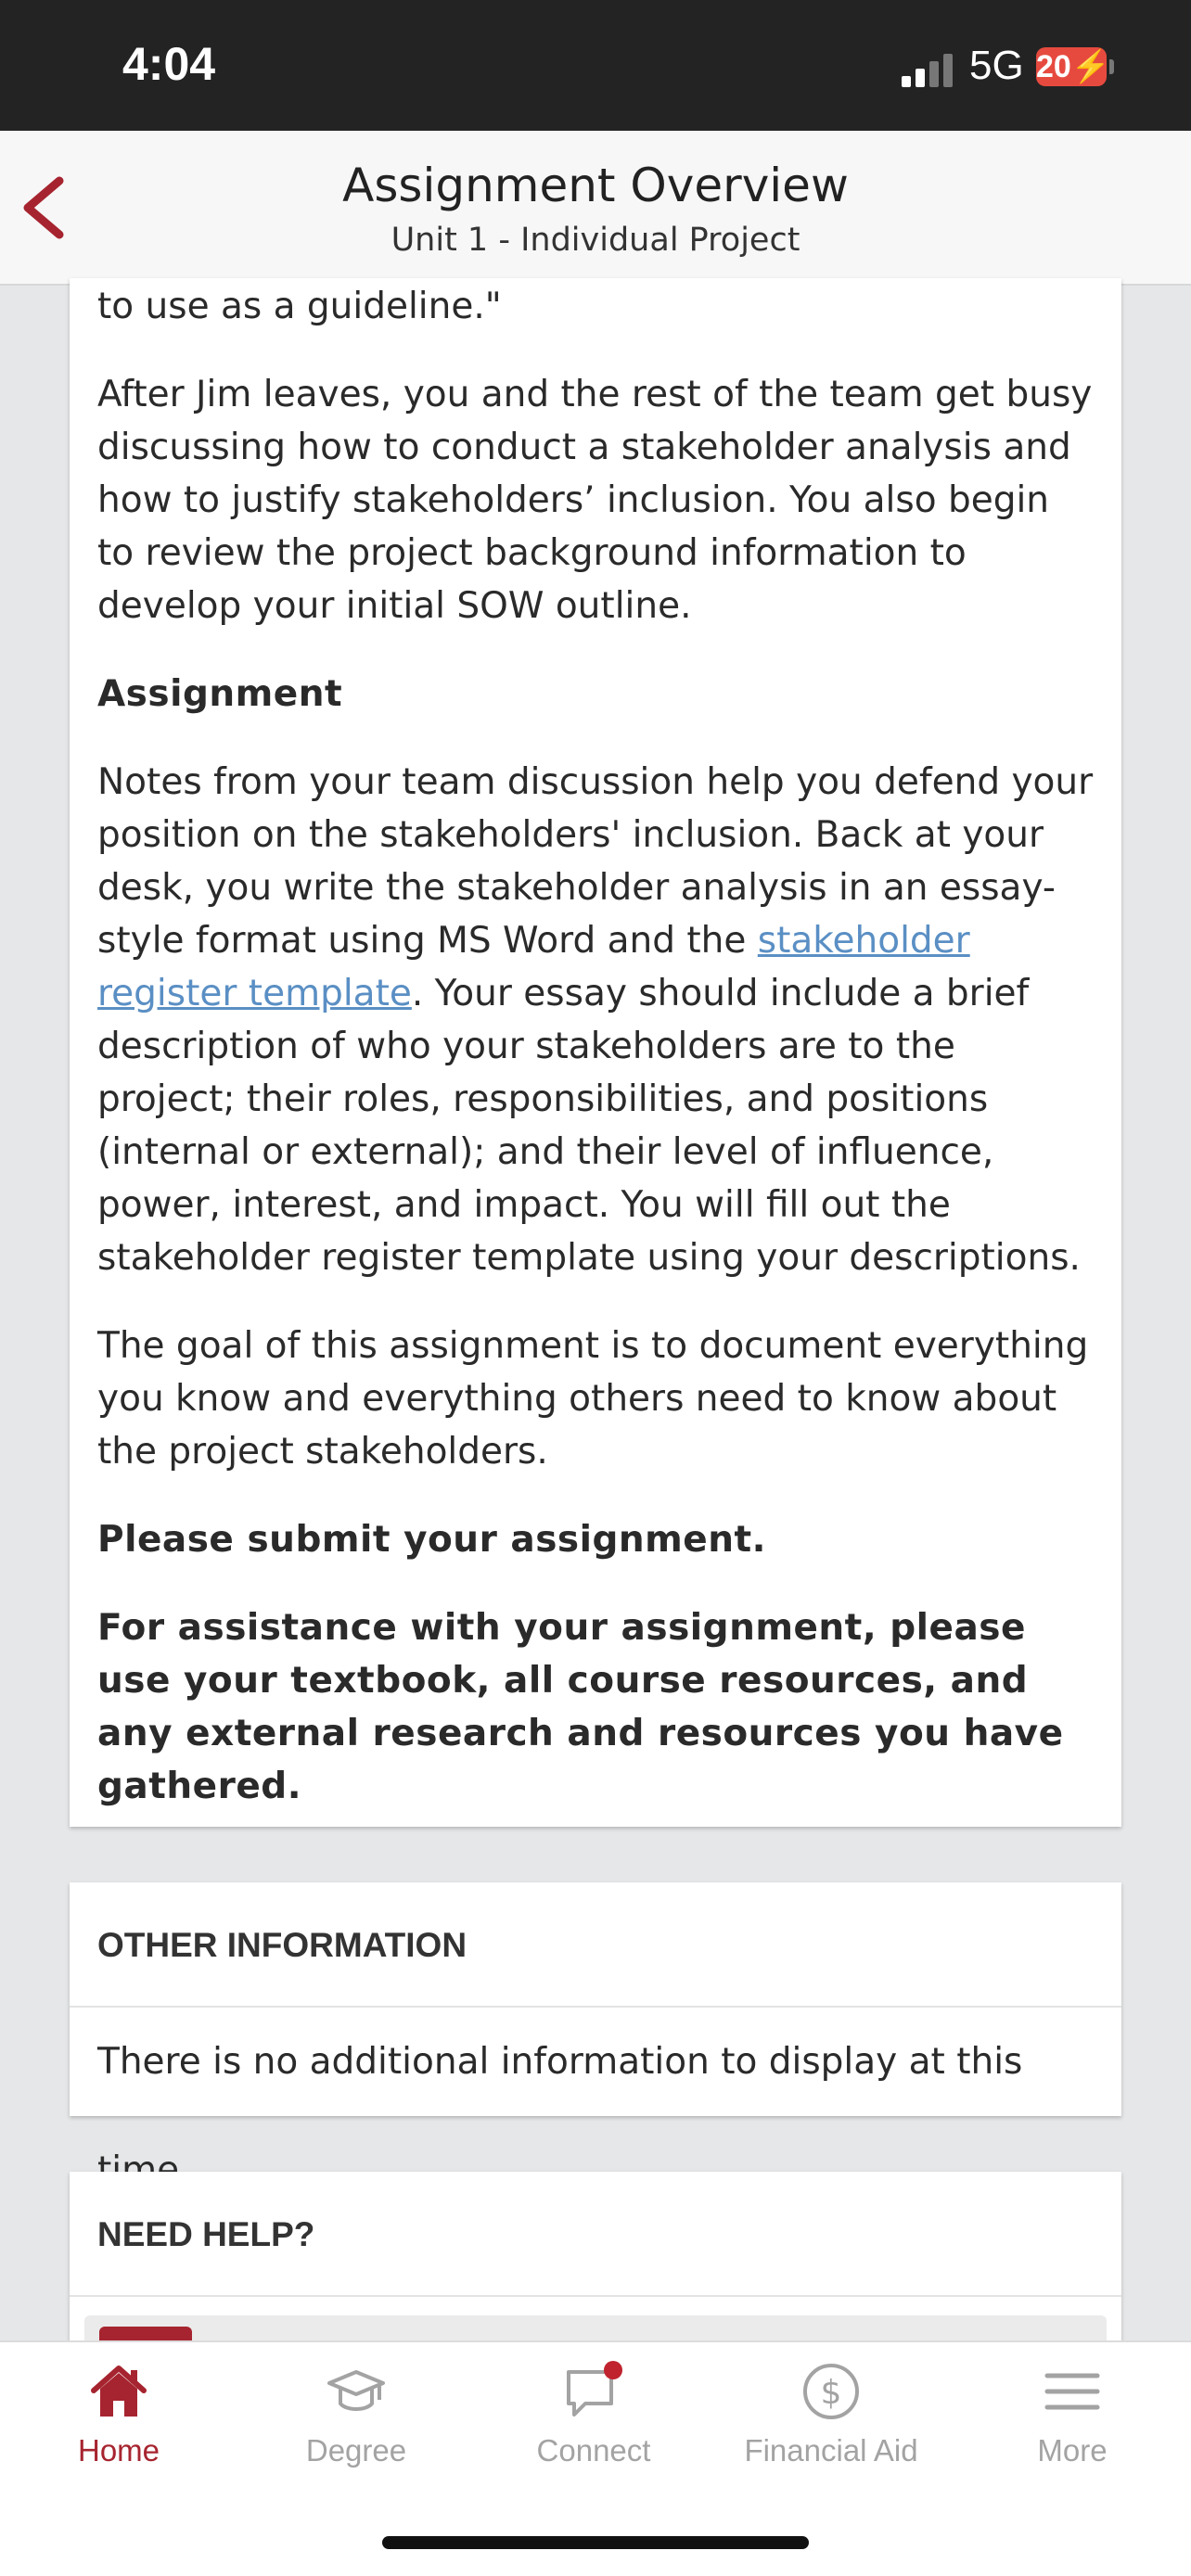 This screenshot has height=2576, width=1191. What do you see at coordinates (1111, 66) in the screenshot?
I see `battery-nub` at bounding box center [1111, 66].